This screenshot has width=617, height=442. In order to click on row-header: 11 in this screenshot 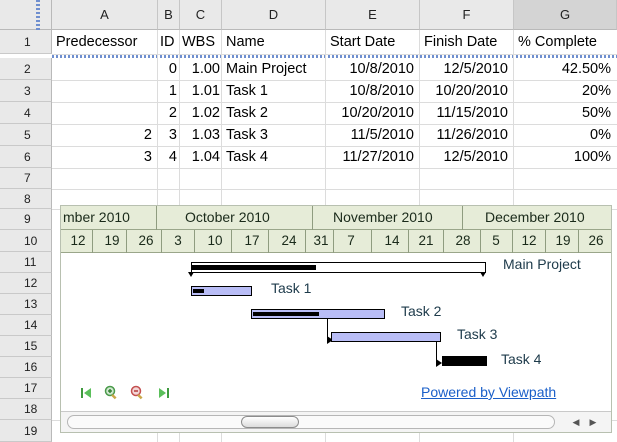, I will do `click(26, 262)`.